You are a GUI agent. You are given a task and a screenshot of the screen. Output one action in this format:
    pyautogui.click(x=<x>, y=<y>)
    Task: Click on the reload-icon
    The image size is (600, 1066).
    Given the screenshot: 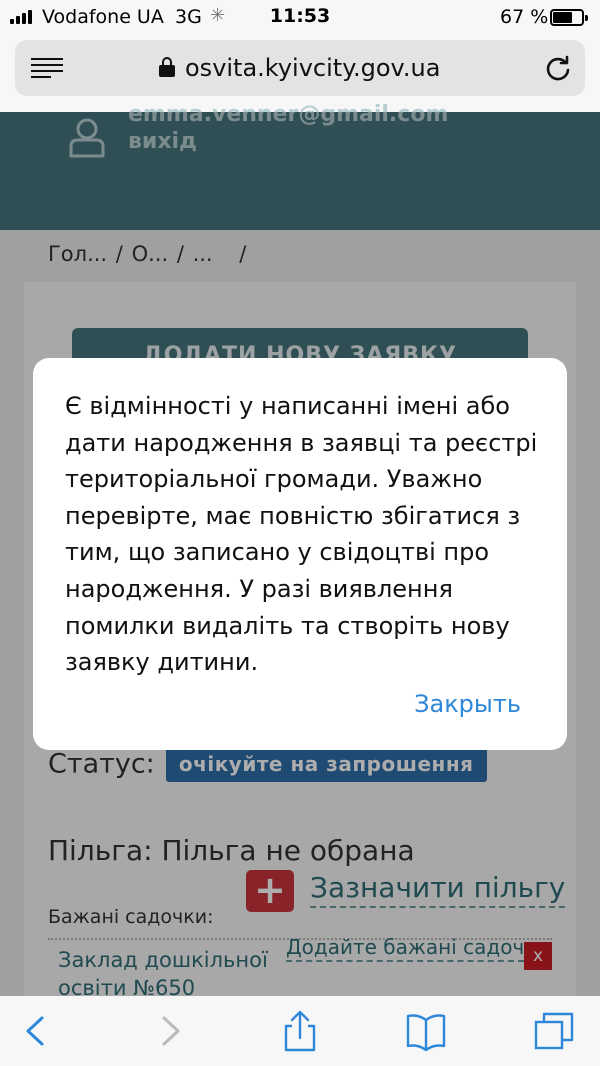 What is the action you would take?
    pyautogui.click(x=558, y=68)
    